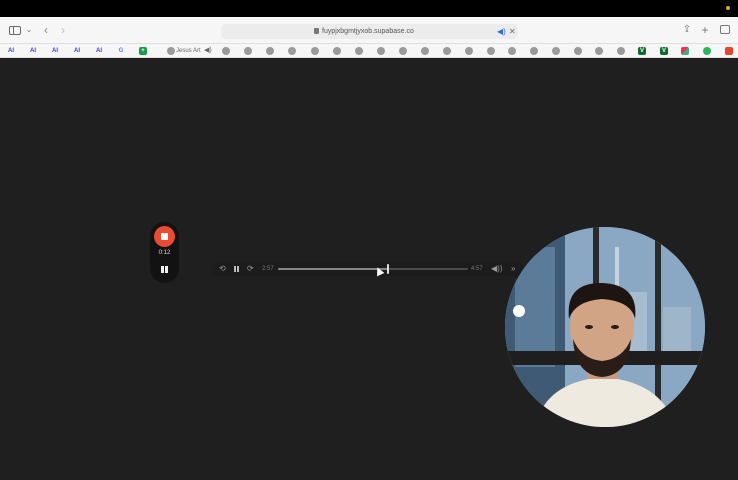 The height and width of the screenshot is (480, 738). I want to click on status-dot, so click(728, 8).